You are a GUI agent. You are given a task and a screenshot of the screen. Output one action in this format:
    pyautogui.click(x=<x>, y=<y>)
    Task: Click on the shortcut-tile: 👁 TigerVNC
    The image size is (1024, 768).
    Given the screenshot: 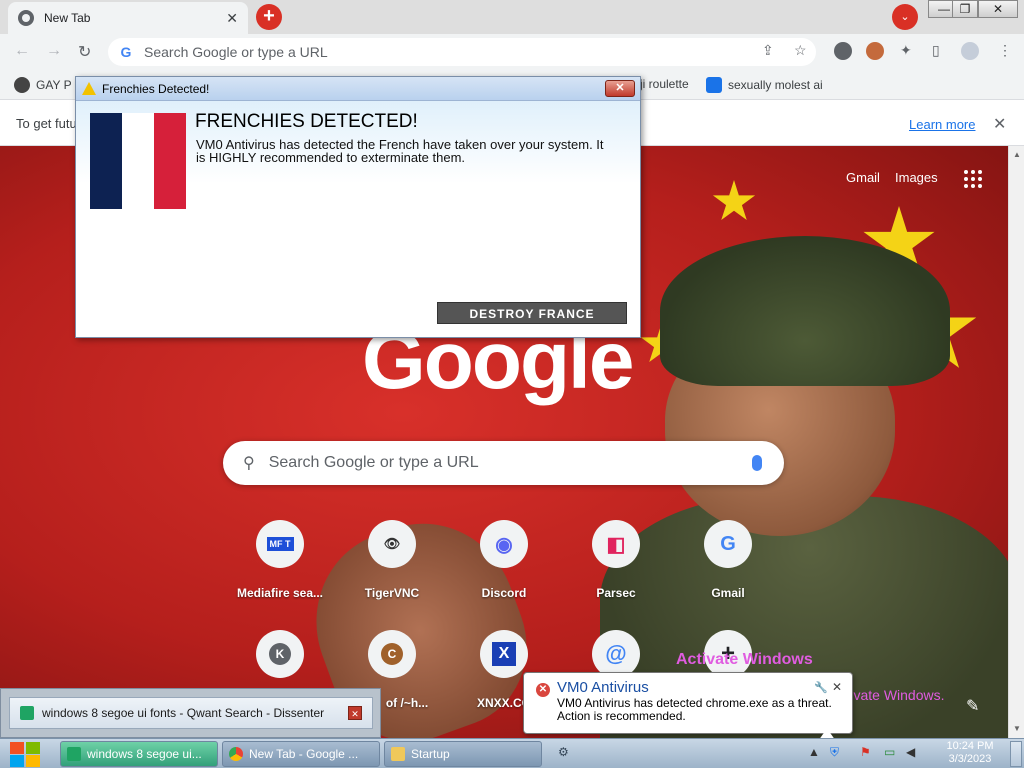 What is the action you would take?
    pyautogui.click(x=392, y=560)
    